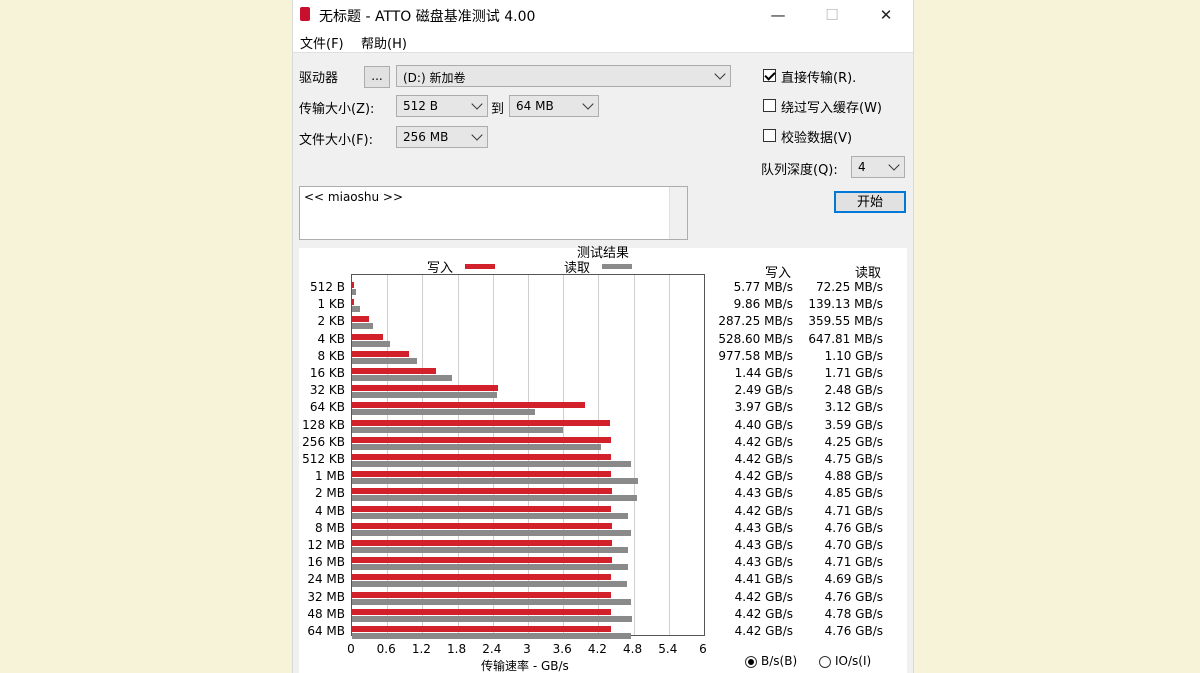 Image resolution: width=1200 pixels, height=673 pixels. What do you see at coordinates (763, 579) in the screenshot?
I see `write-value: 4.41 GB/s` at bounding box center [763, 579].